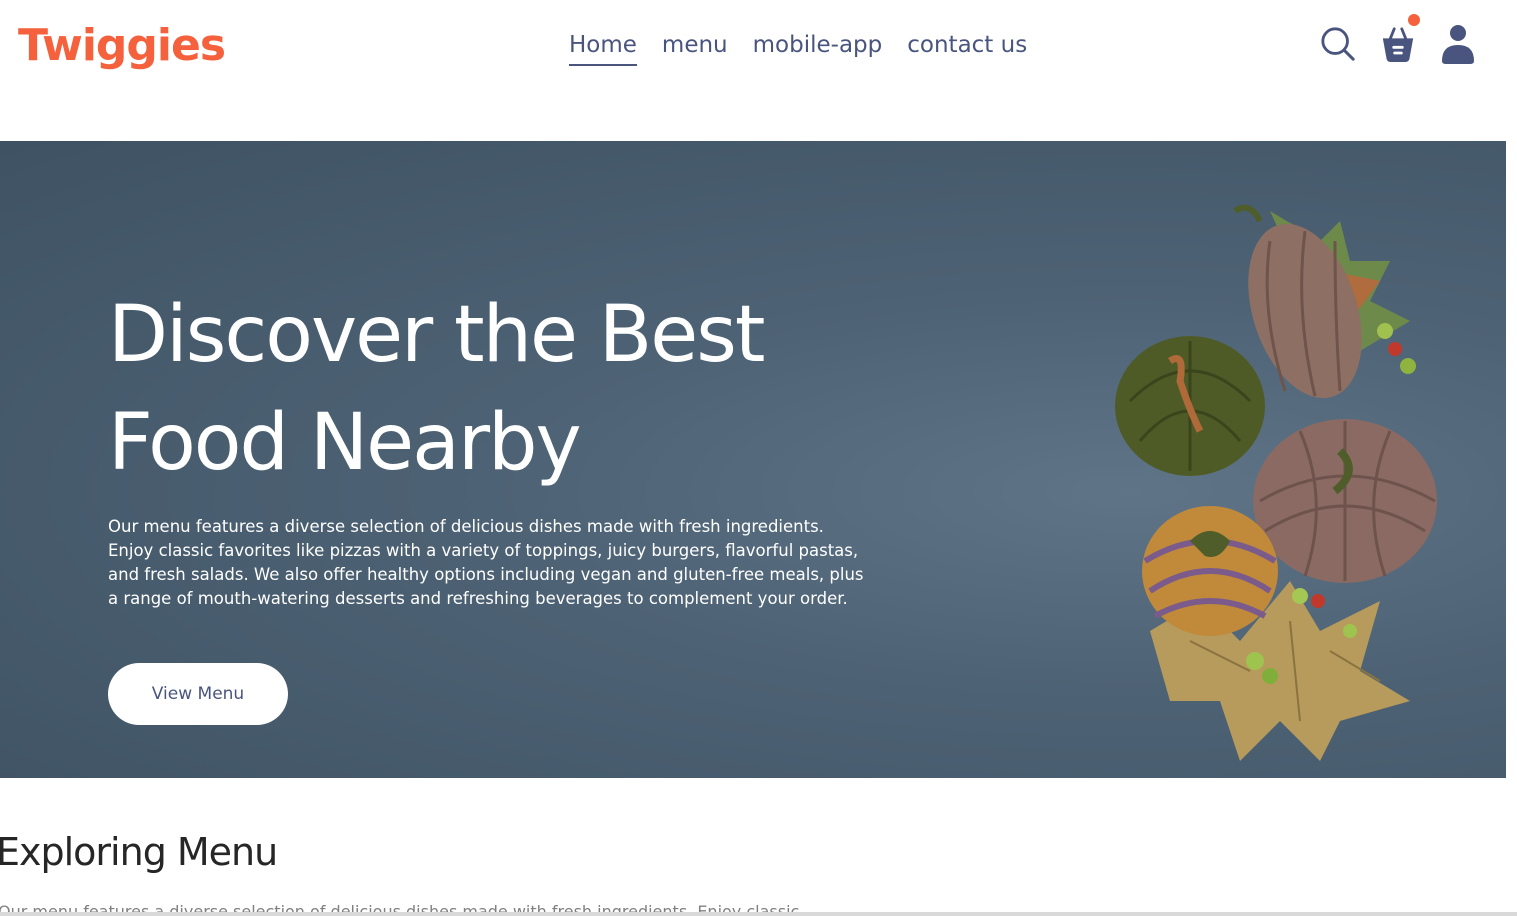 The width and height of the screenshot is (1517, 916). Describe the element at coordinates (1458, 44) in the screenshot. I see `user-icon` at that location.